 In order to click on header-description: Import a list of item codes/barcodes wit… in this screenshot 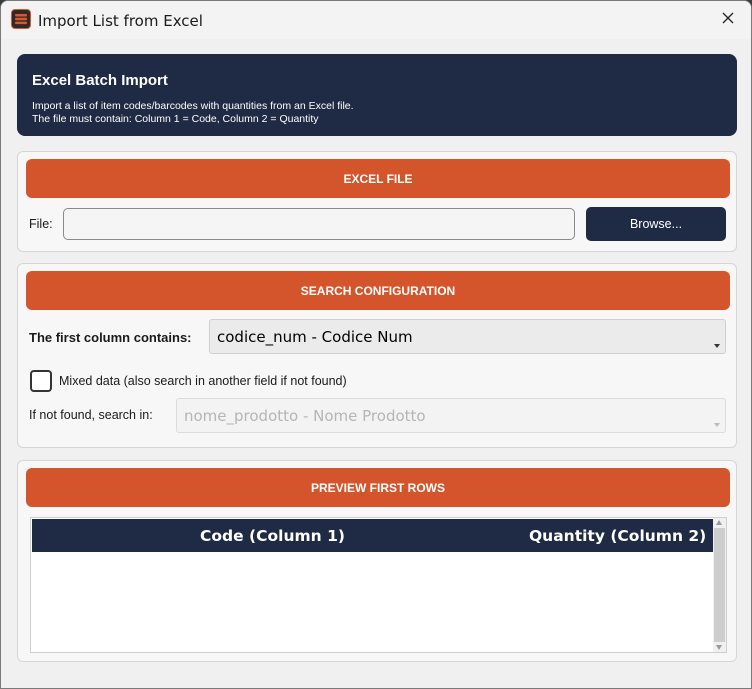, I will do `click(193, 113)`.